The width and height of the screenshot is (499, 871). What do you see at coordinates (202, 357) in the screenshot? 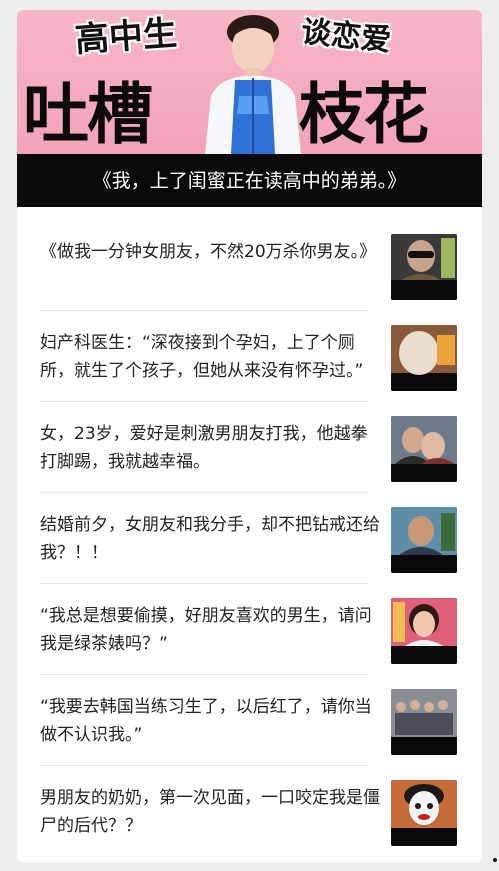
I see `list-item-title: 妇产科医生：“深夜接到个孕妇，上了个厕所，就生了个孩子，但她从来没有怀孕过。”` at bounding box center [202, 357].